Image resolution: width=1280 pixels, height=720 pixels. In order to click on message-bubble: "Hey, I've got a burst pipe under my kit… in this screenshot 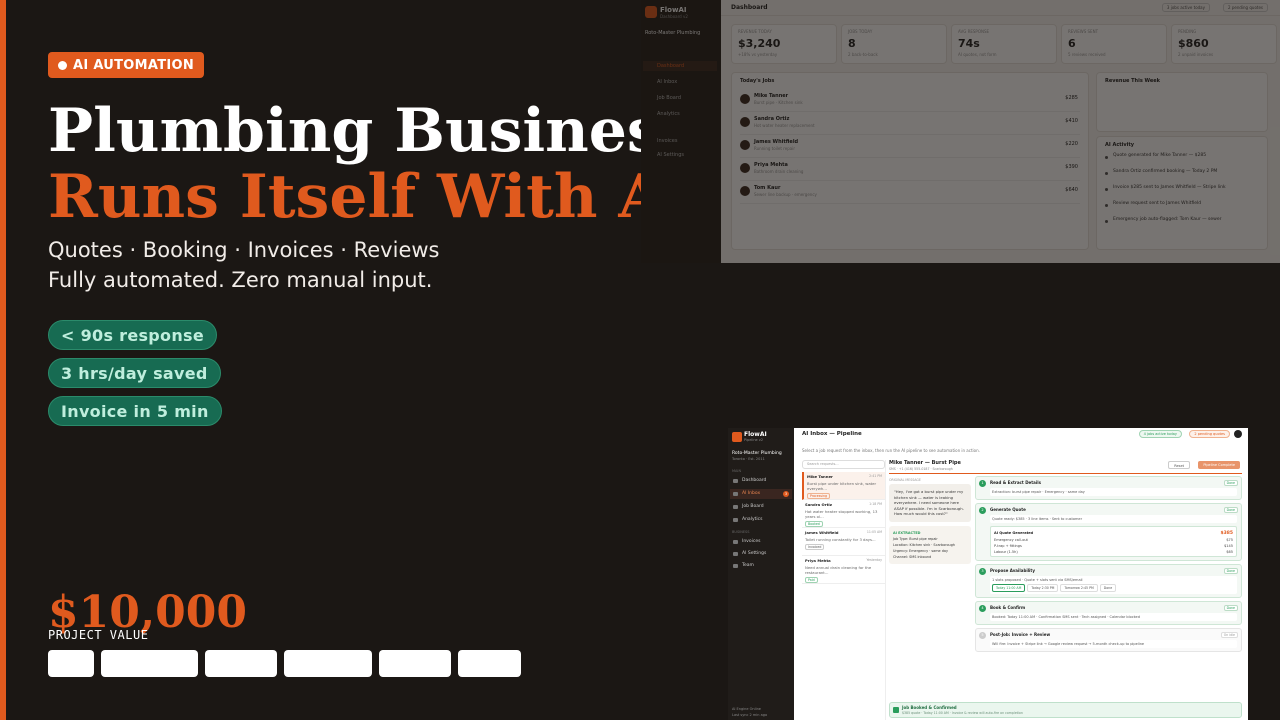, I will do `click(930, 503)`.